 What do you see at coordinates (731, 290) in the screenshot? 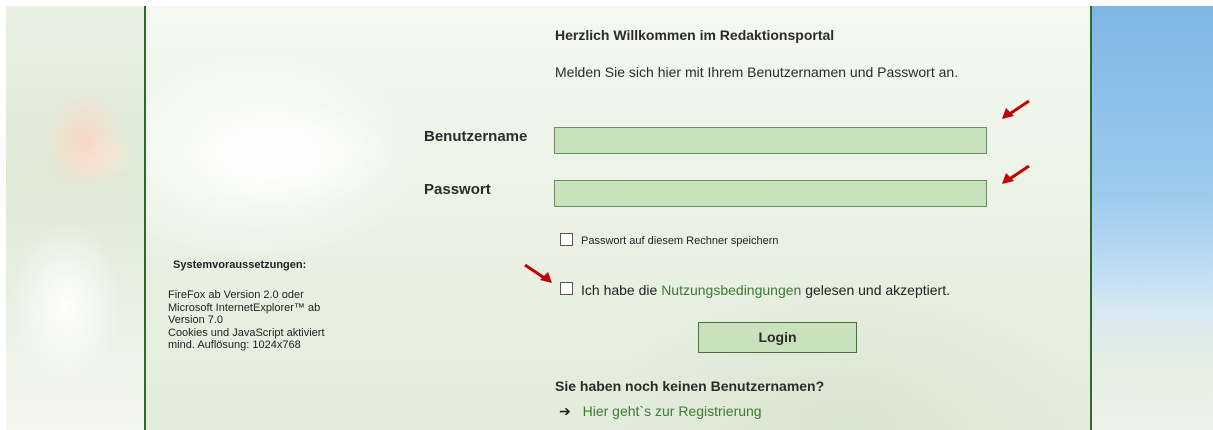
I see `terms-link: Nutzungsbedingungen` at bounding box center [731, 290].